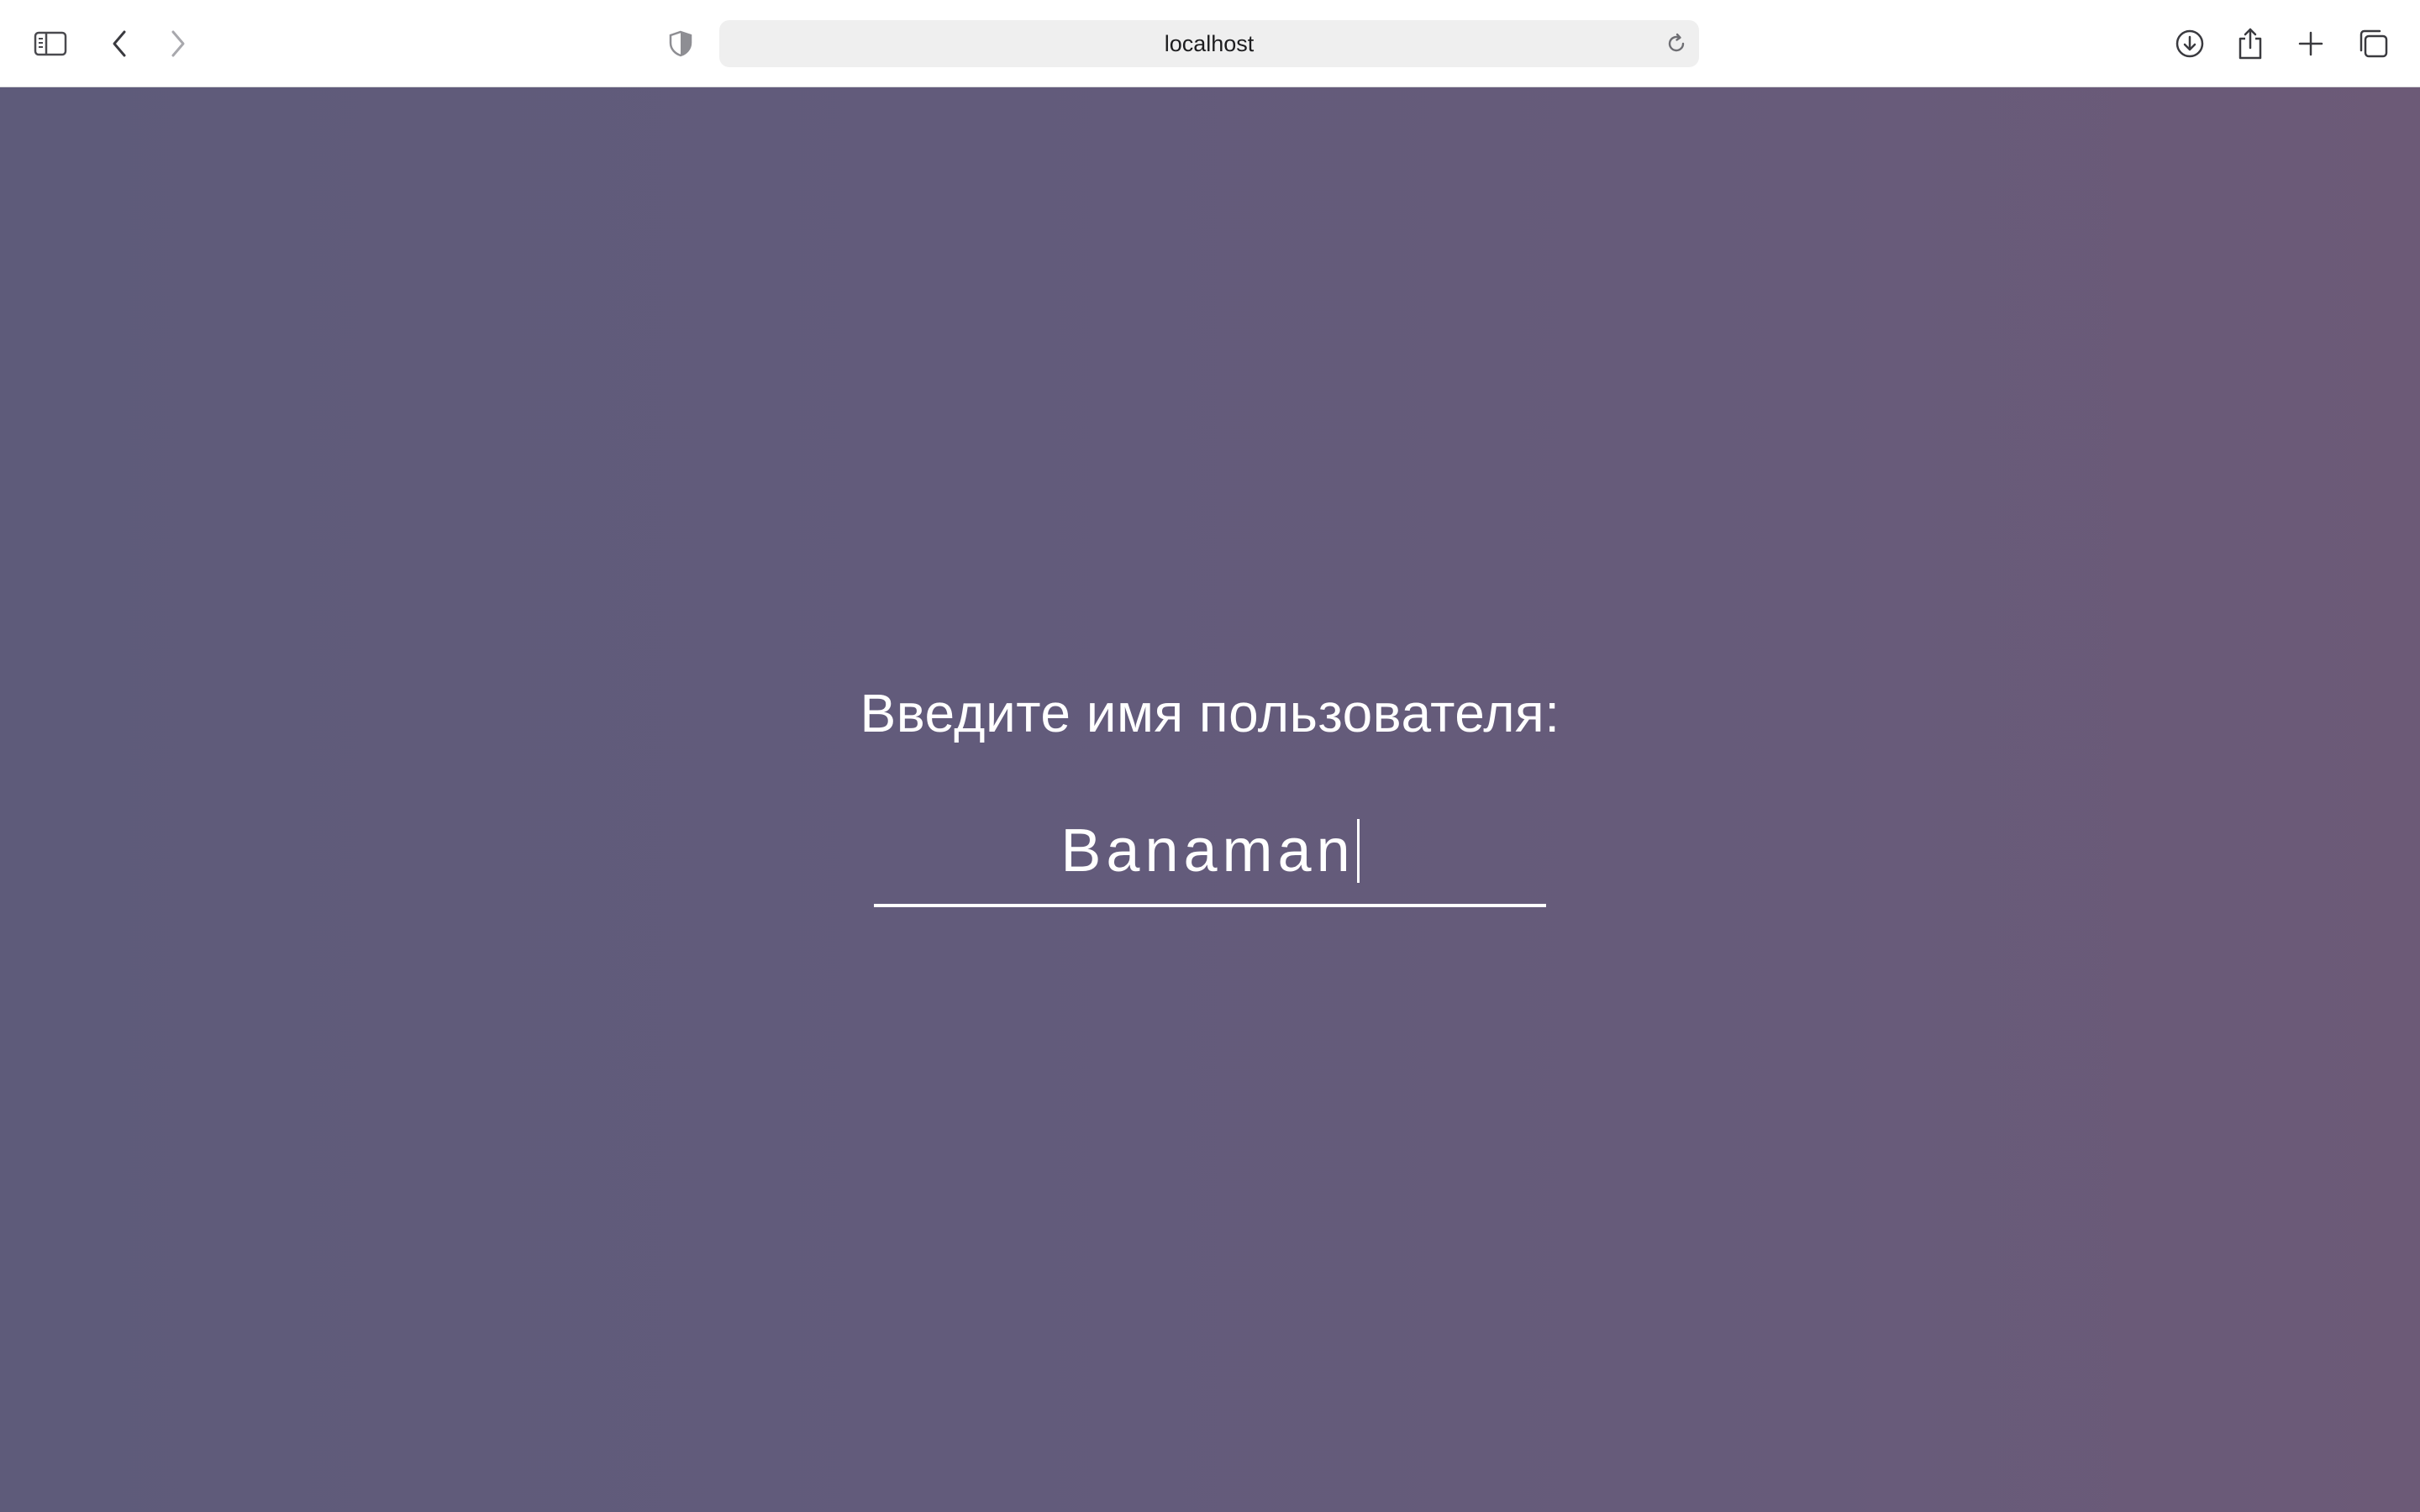 The width and height of the screenshot is (2420, 1512). I want to click on chevron-right-icon, so click(178, 43).